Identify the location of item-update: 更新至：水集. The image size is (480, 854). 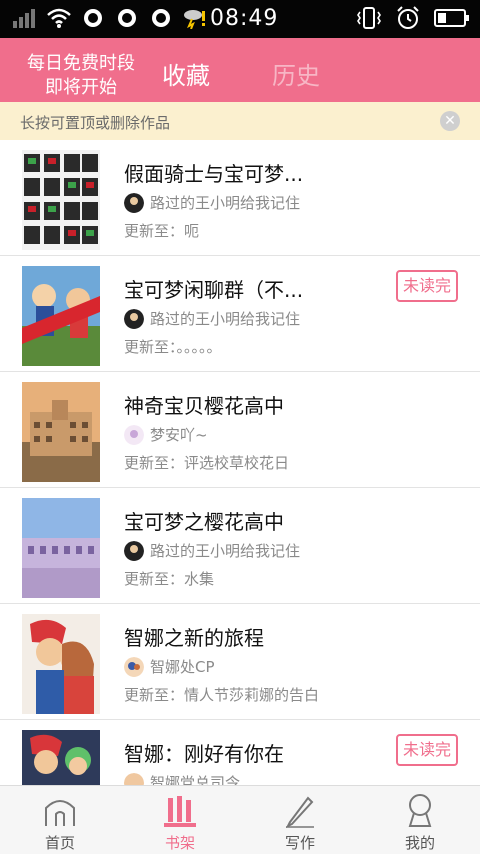
(169, 579).